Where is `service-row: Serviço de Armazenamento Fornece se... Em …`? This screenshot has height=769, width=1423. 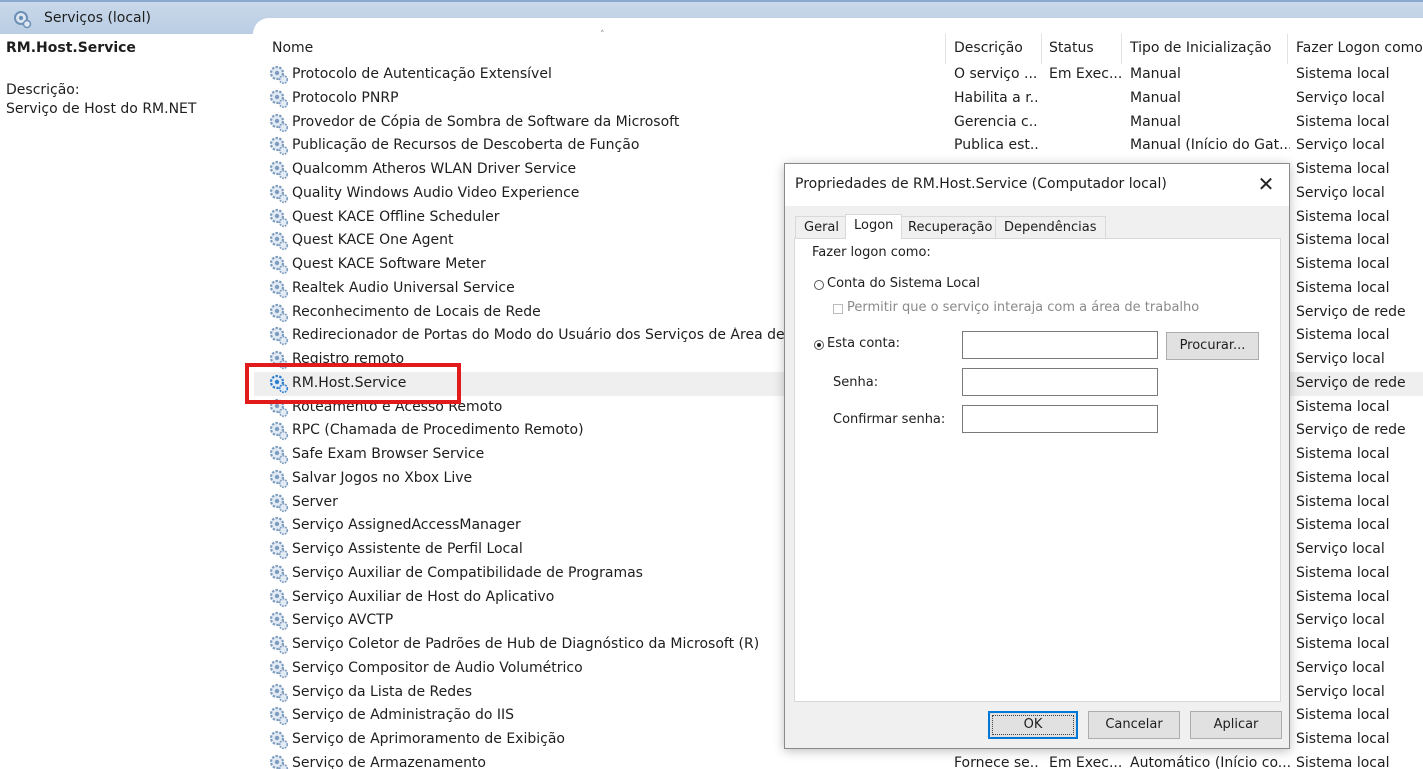 service-row: Serviço de Armazenamento Fornece se... Em … is located at coordinates (838, 760).